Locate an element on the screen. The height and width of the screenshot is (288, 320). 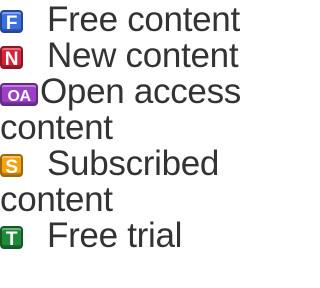
new-content-icon: N is located at coordinates (11, 58).